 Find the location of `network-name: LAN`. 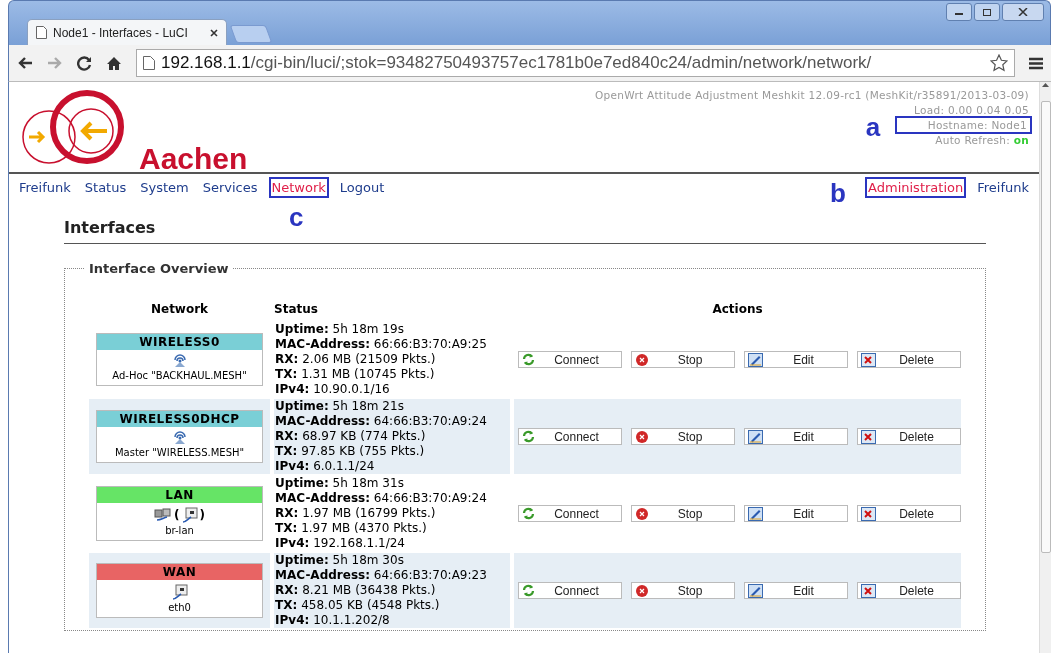

network-name: LAN is located at coordinates (180, 495).